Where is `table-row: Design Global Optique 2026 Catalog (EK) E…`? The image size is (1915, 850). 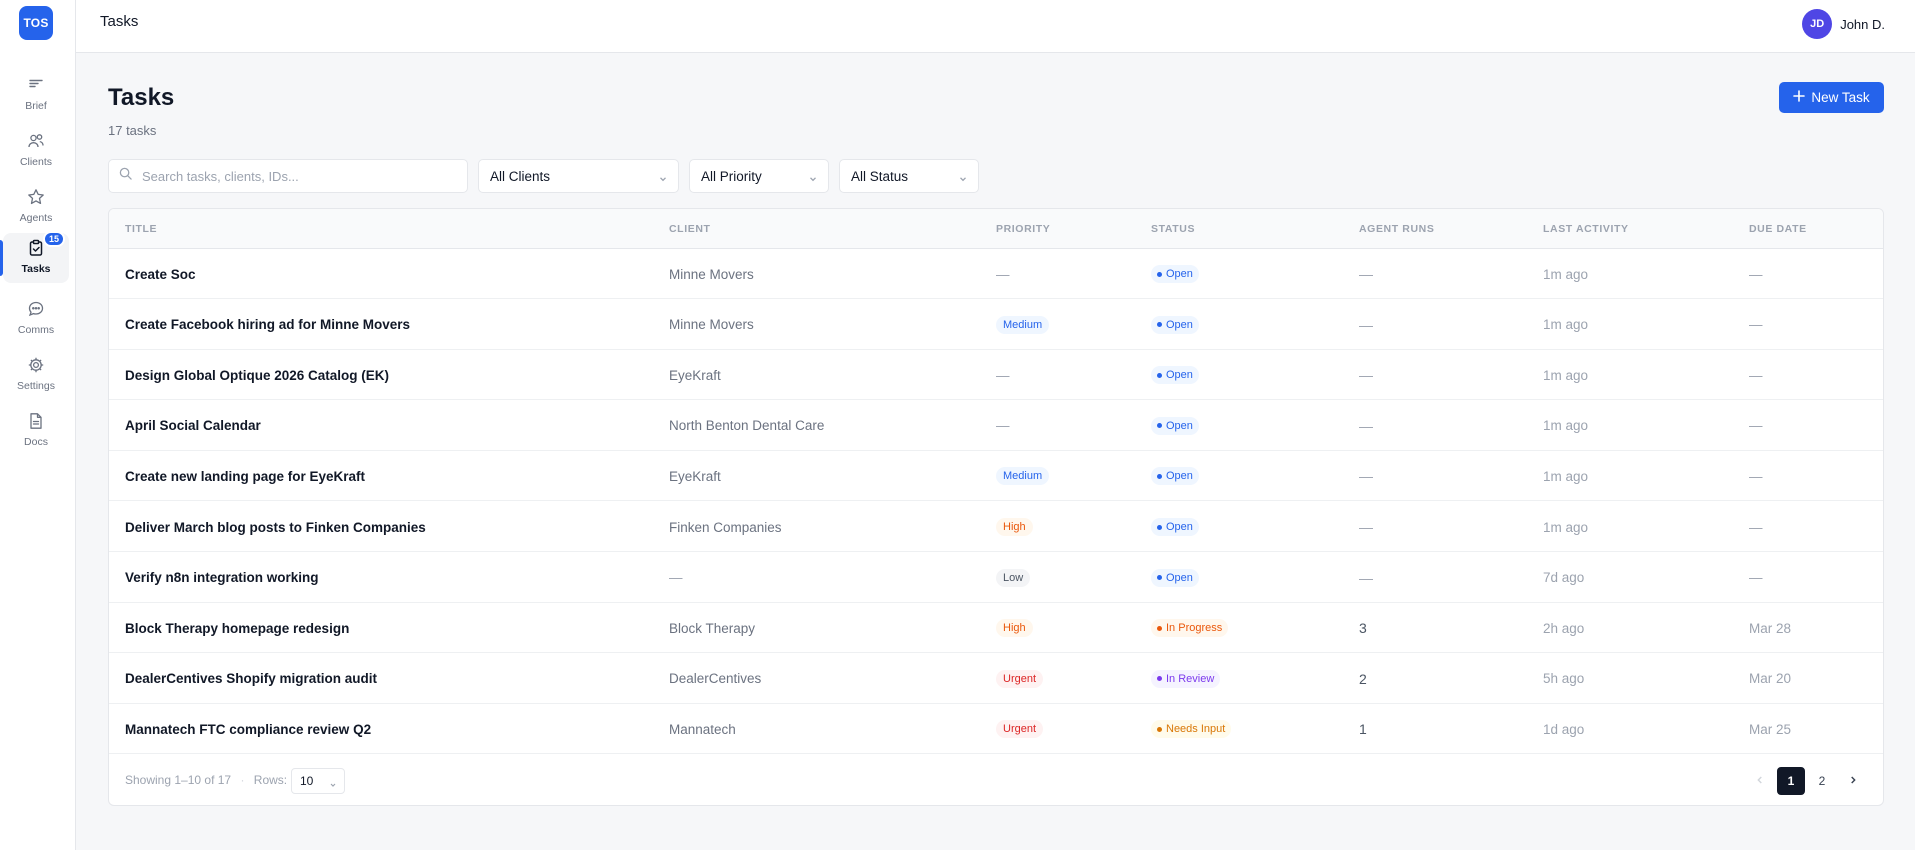 table-row: Design Global Optique 2026 Catalog (EK) E… is located at coordinates (996, 375).